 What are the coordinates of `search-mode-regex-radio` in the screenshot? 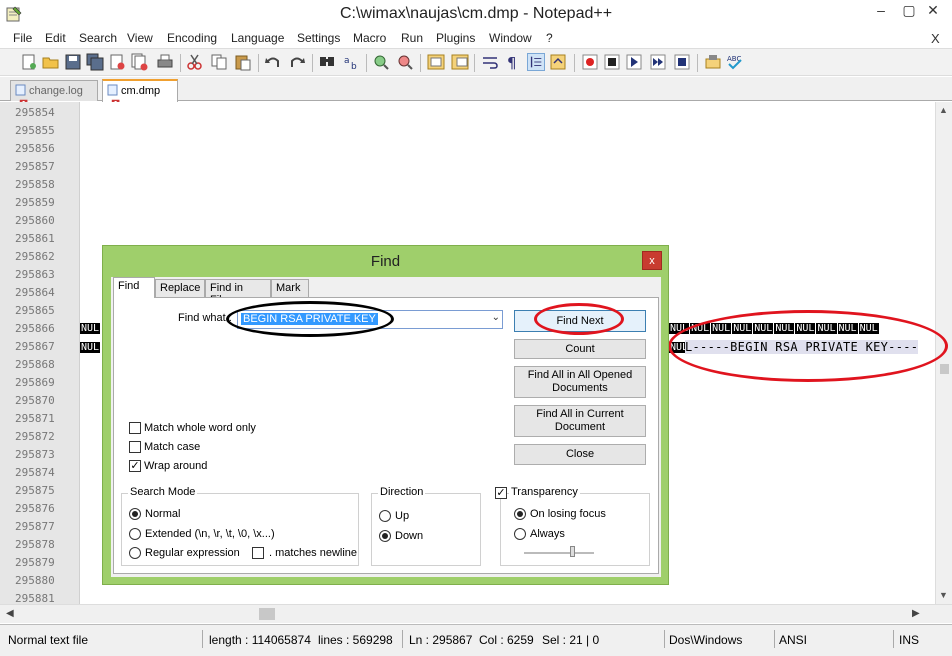 It's located at (135, 553).